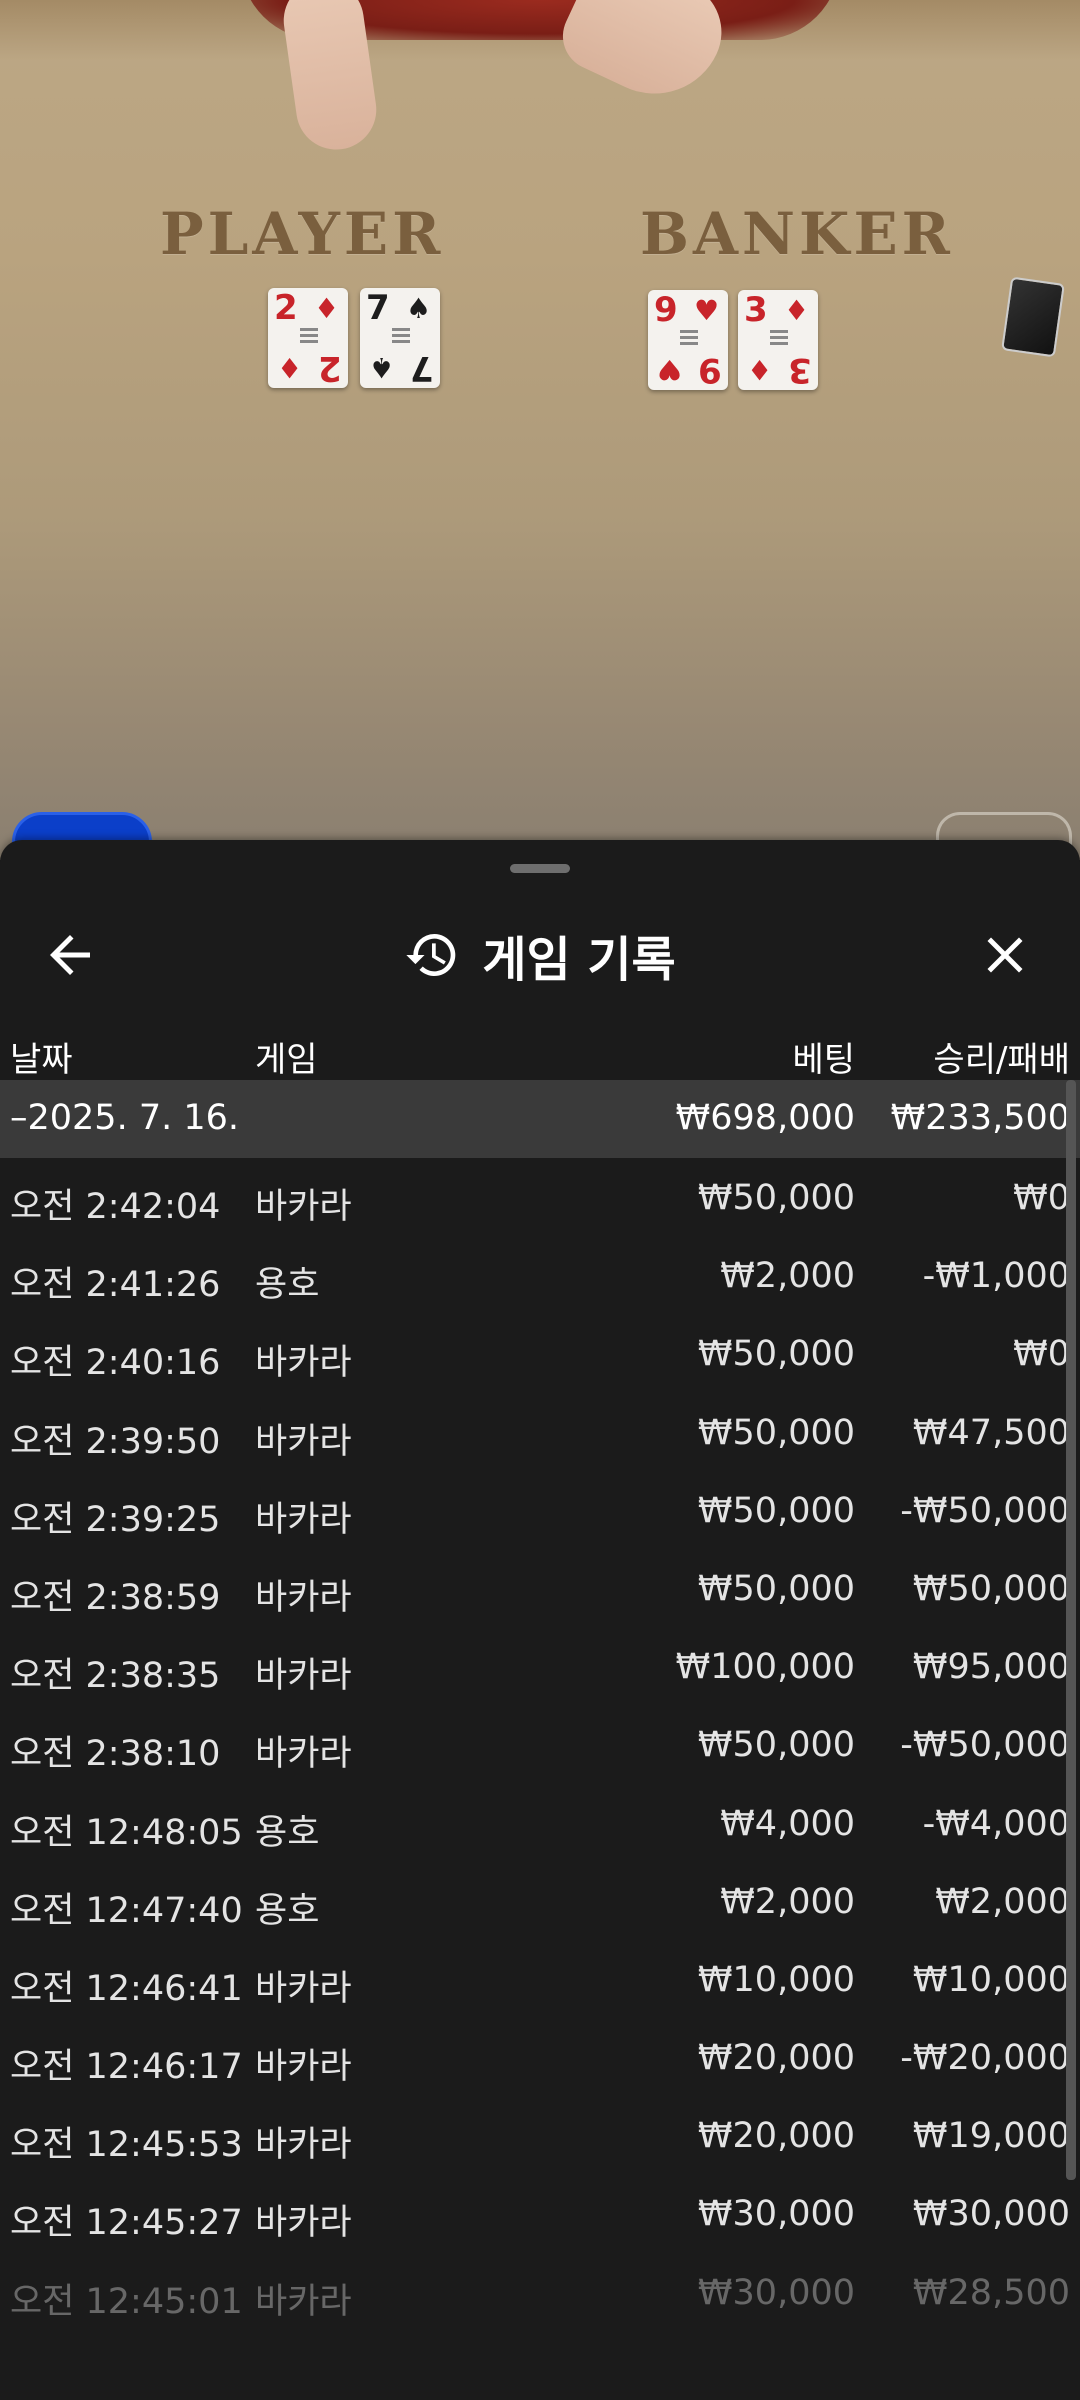  What do you see at coordinates (540, 1825) in the screenshot?
I see `table-row: 오전 12:48:05 용호 ₩4,000 -₩4,000` at bounding box center [540, 1825].